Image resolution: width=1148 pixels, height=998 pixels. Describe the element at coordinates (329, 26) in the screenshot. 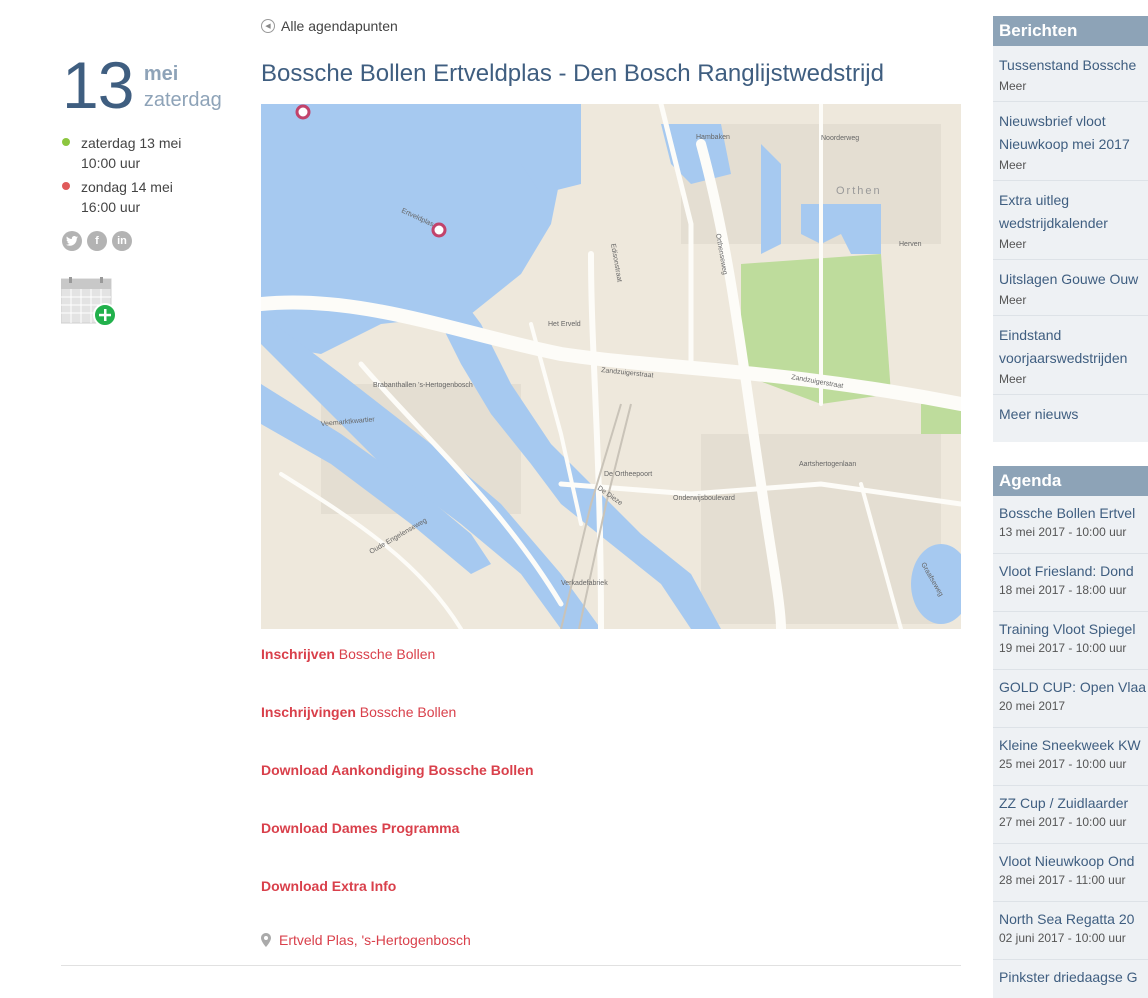

I see `back-to-agenda-link: ◀ Alle agendapunten` at that location.